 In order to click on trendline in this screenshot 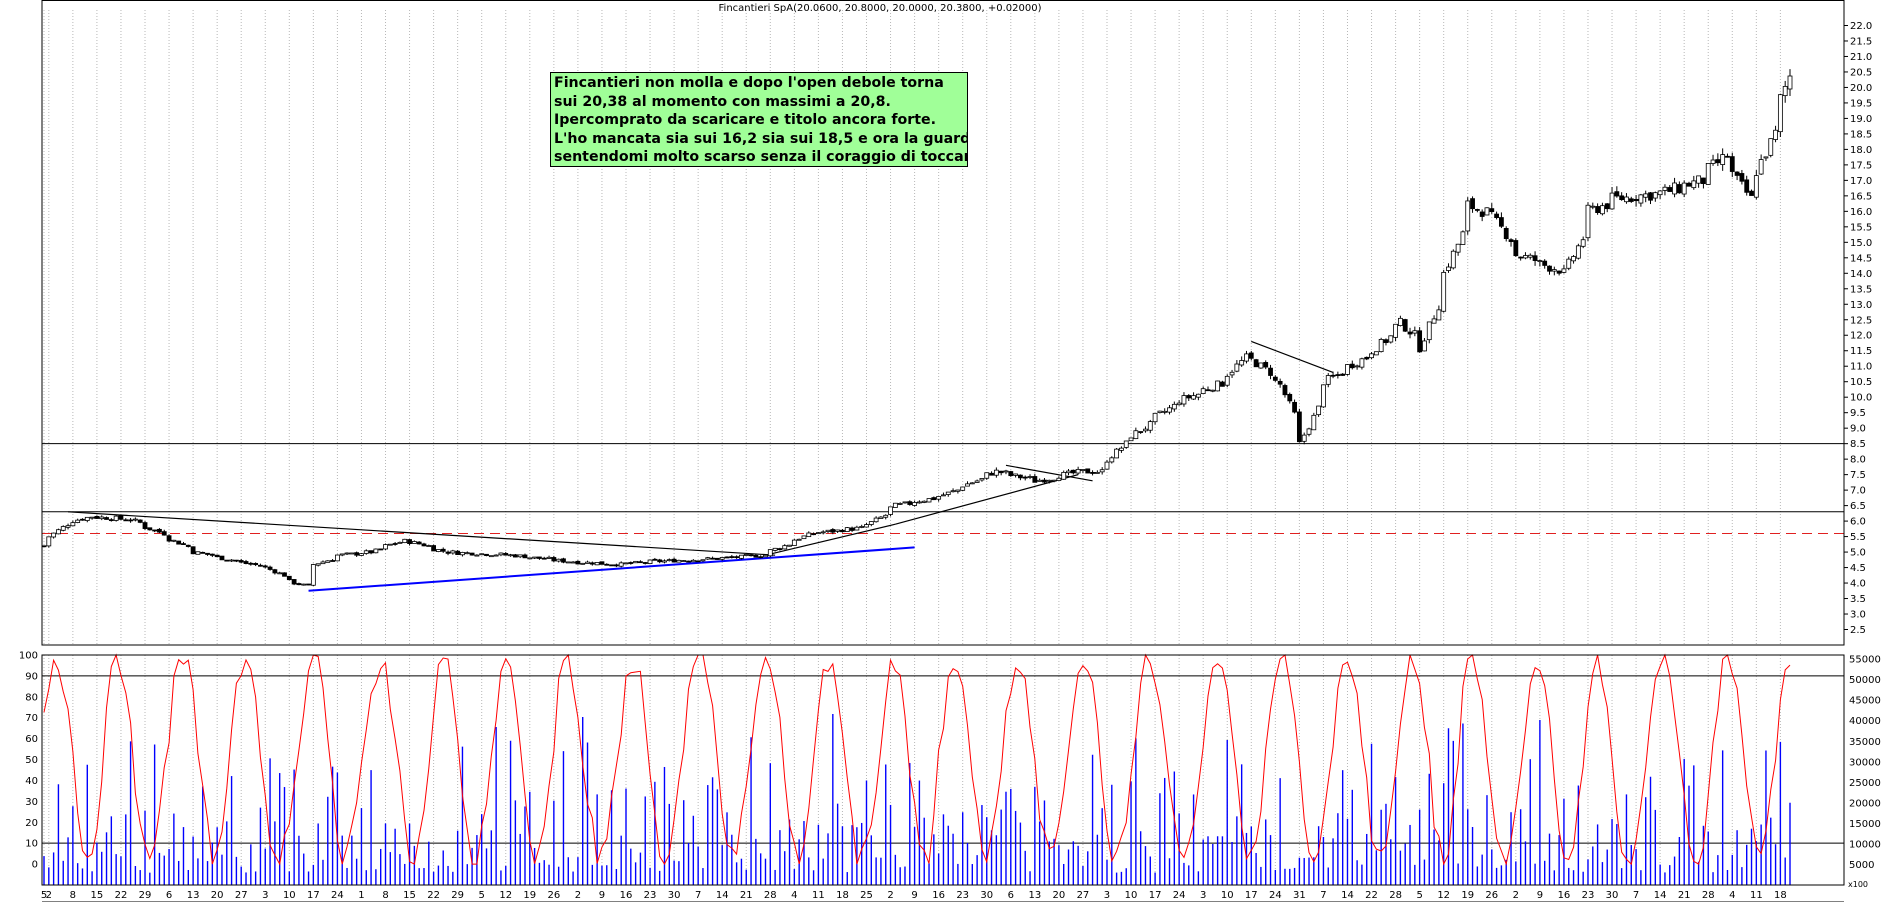, I will do `click(987, 499)`.